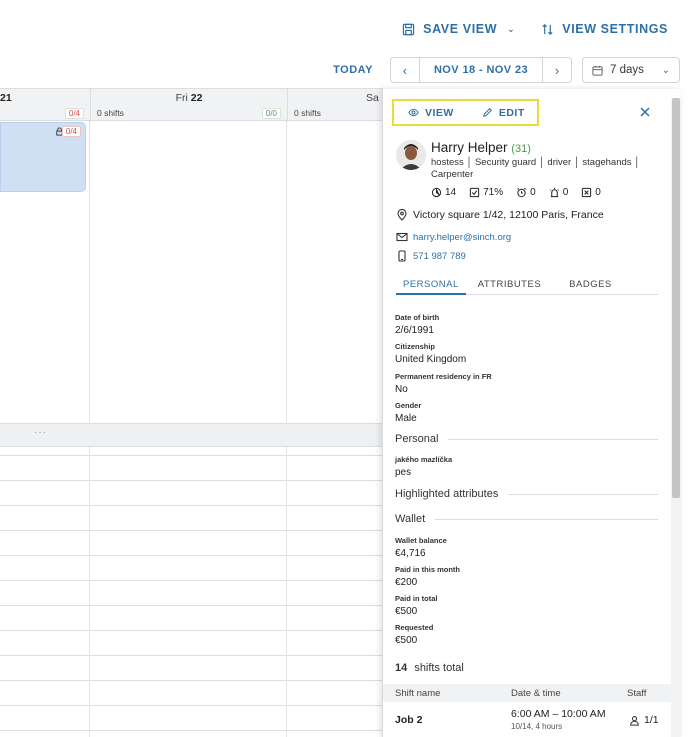 The width and height of the screenshot is (688, 737). I want to click on shift-count: 0 shifts, so click(110, 113).